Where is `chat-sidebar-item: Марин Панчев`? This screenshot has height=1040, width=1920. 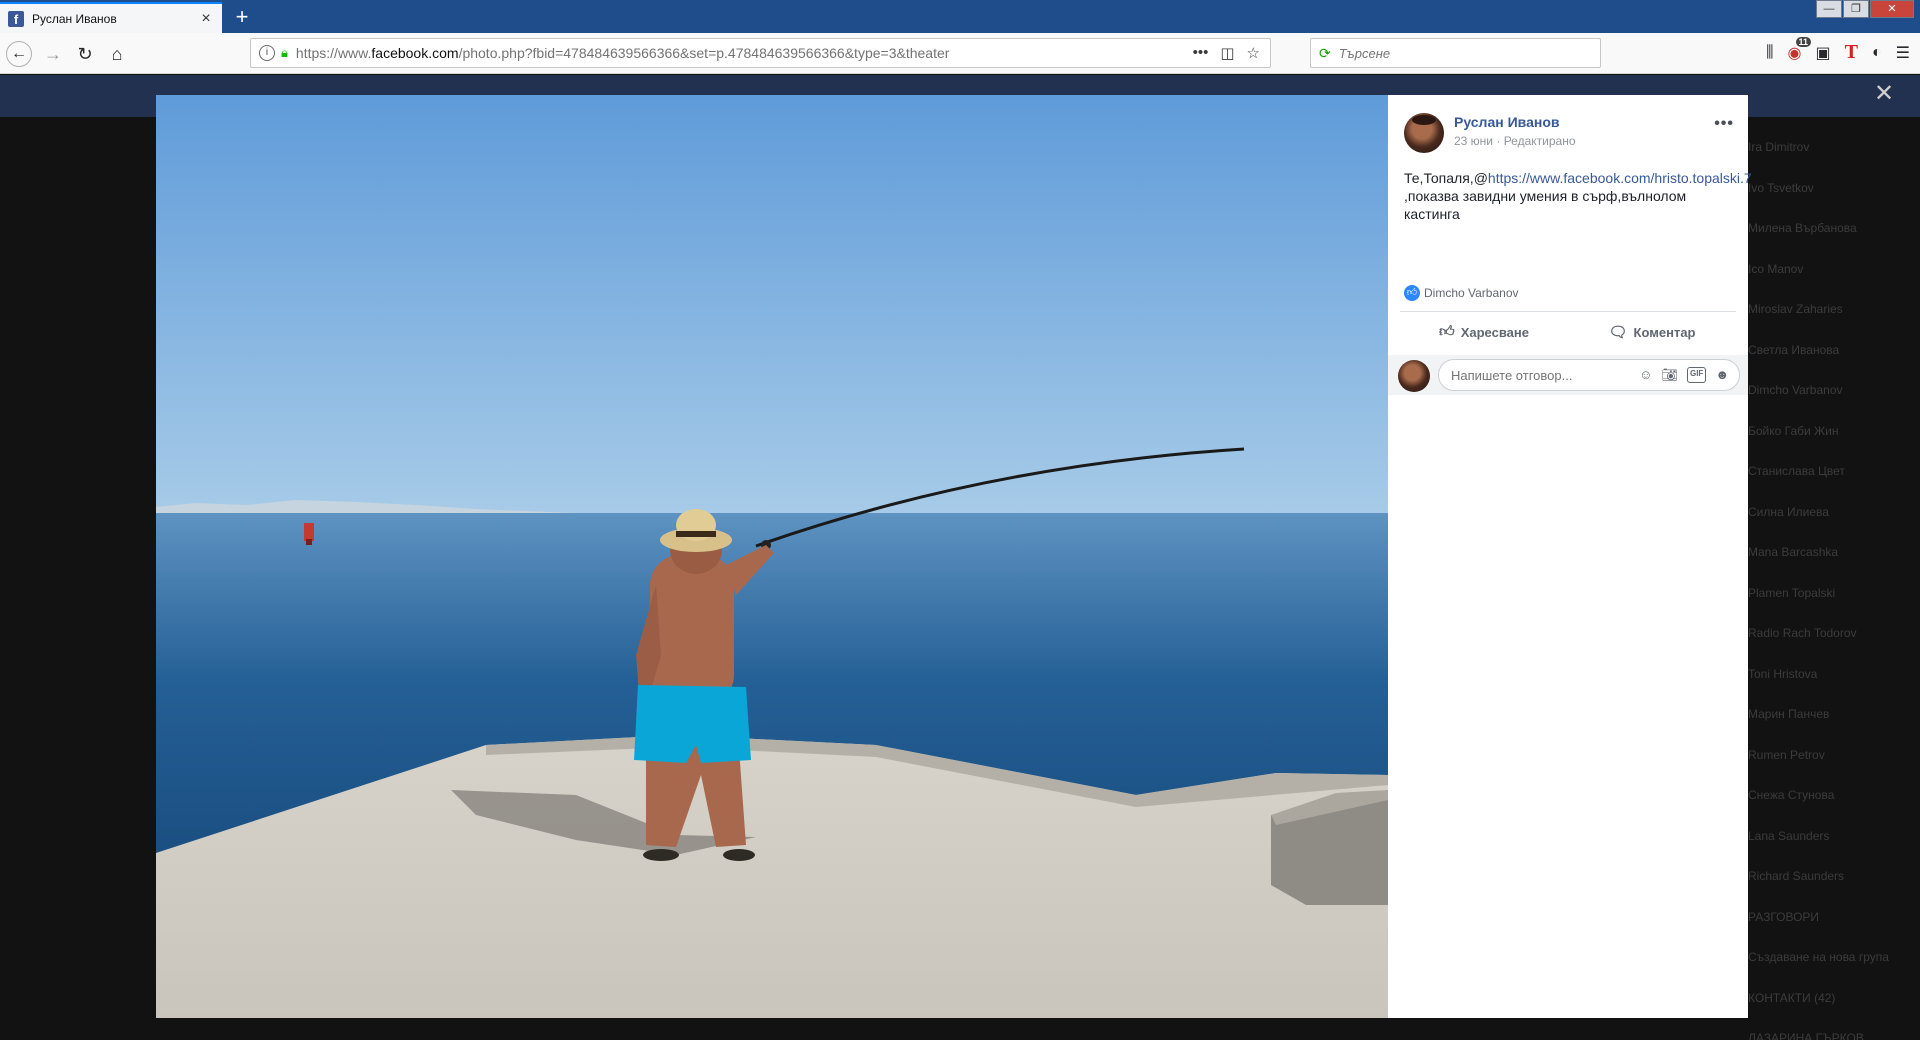 chat-sidebar-item: Марин Панчев is located at coordinates (1834, 714).